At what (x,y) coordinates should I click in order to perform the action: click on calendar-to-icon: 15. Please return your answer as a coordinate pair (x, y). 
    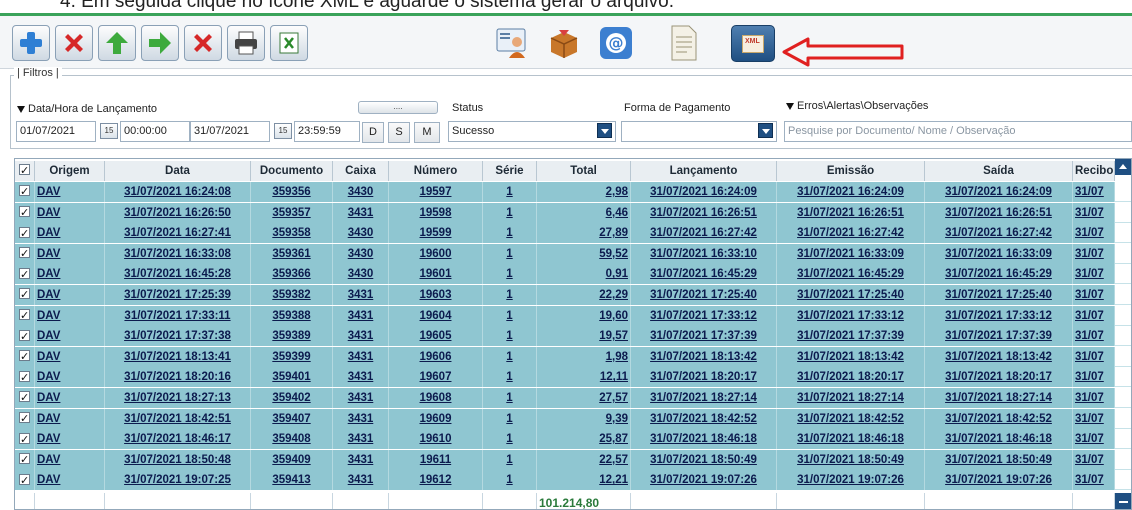
    Looking at the image, I should click on (283, 131).